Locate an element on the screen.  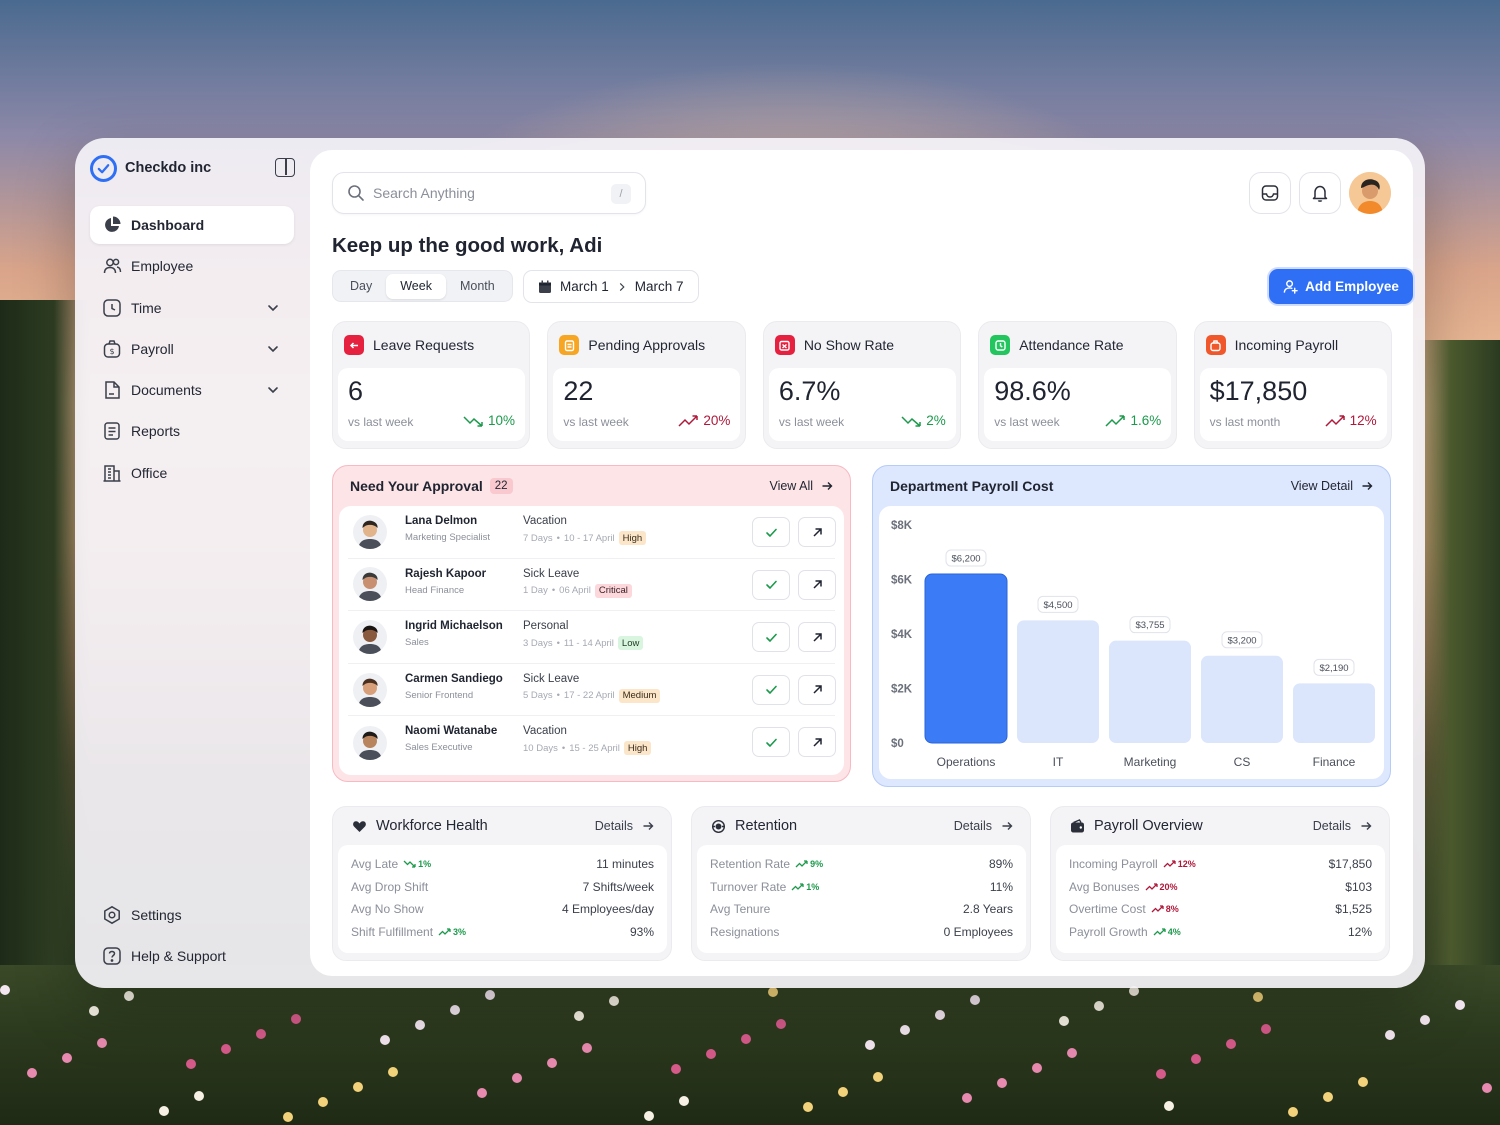
search-bar: / is located at coordinates (489, 193).